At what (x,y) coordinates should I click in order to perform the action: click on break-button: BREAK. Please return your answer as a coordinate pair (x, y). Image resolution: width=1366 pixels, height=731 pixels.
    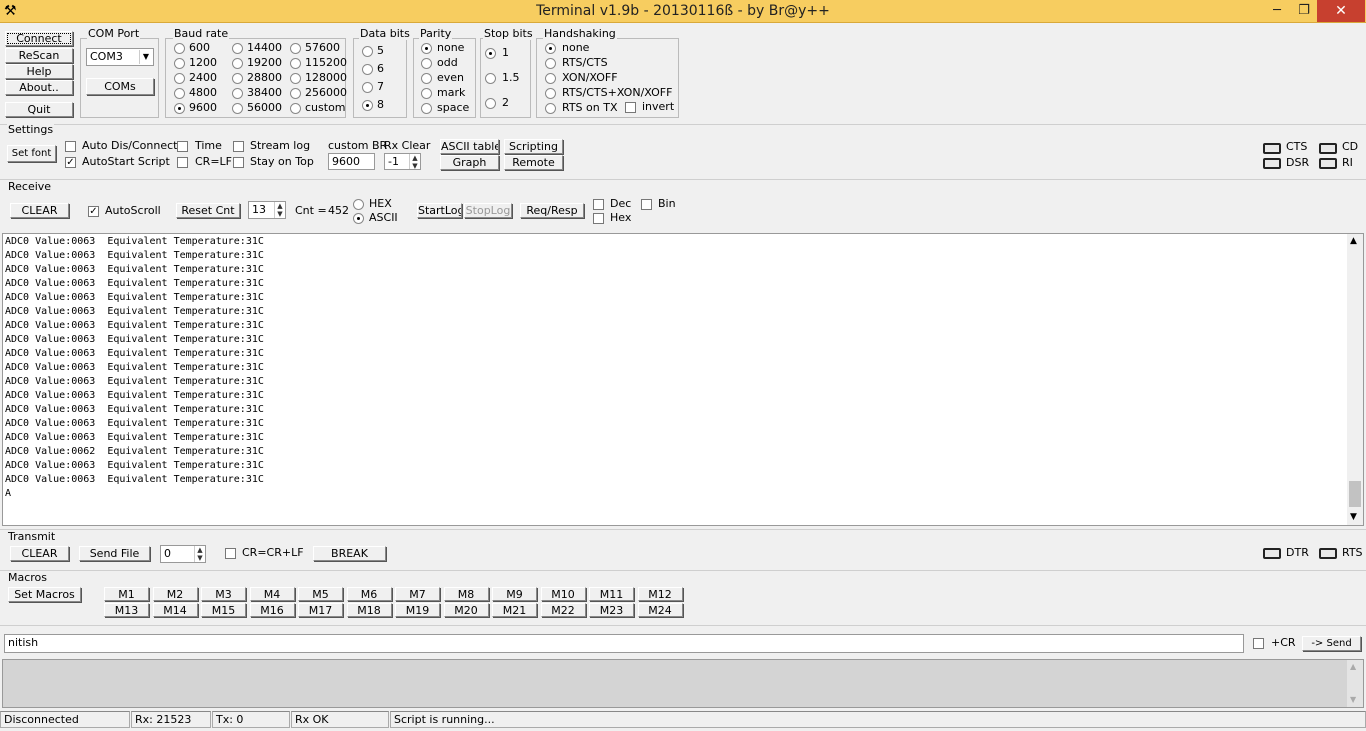
    Looking at the image, I should click on (349, 553).